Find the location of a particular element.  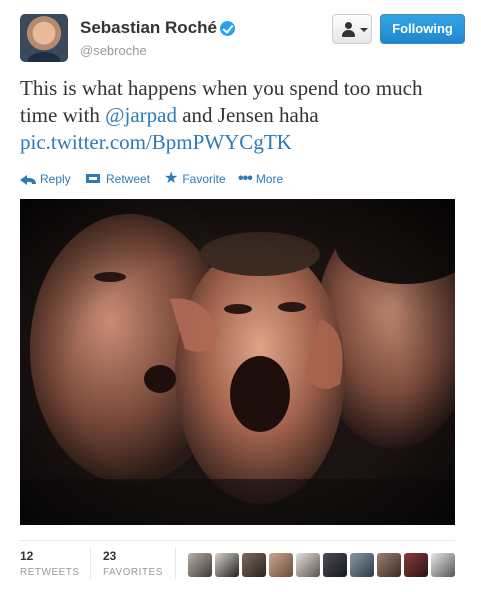

reply-icon is located at coordinates (28, 179).